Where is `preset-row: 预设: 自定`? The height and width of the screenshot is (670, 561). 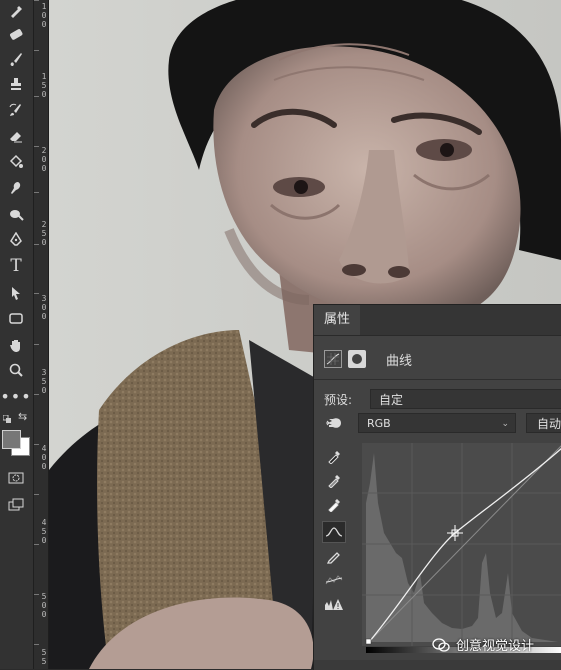
preset-row: 预设: 自定 is located at coordinates (442, 399).